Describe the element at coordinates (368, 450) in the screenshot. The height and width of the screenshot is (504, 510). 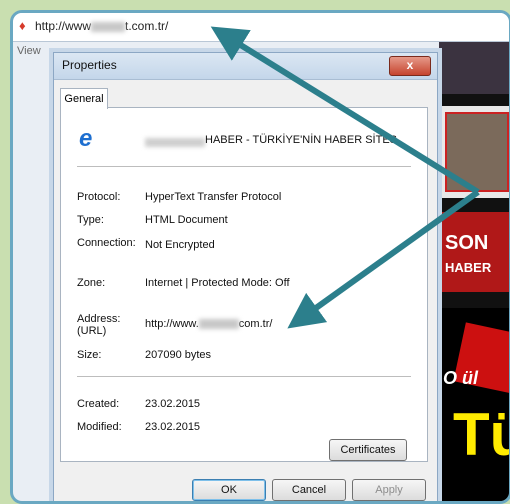
I see `certificates-button: Certificates` at that location.